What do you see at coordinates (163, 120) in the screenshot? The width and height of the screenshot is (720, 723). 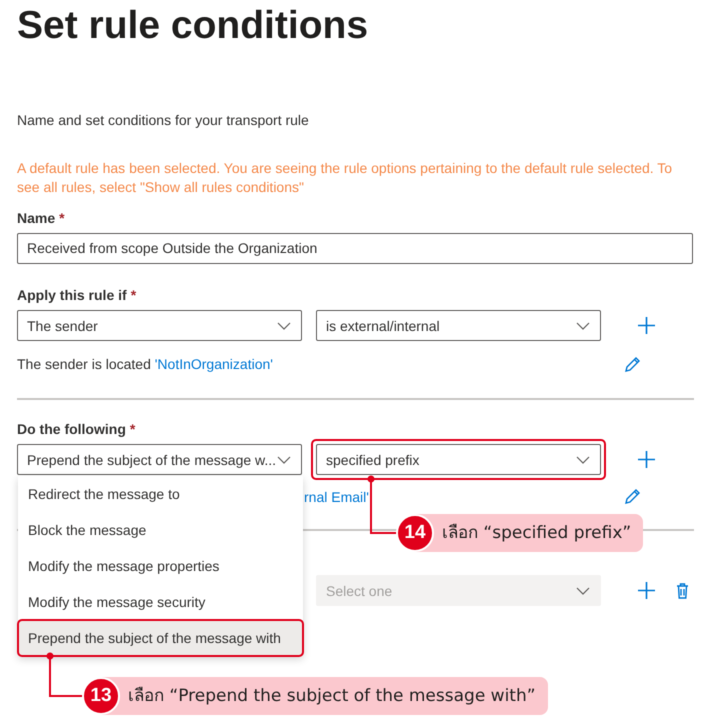 I see `page-description: Name and set conditions for your transport rule` at bounding box center [163, 120].